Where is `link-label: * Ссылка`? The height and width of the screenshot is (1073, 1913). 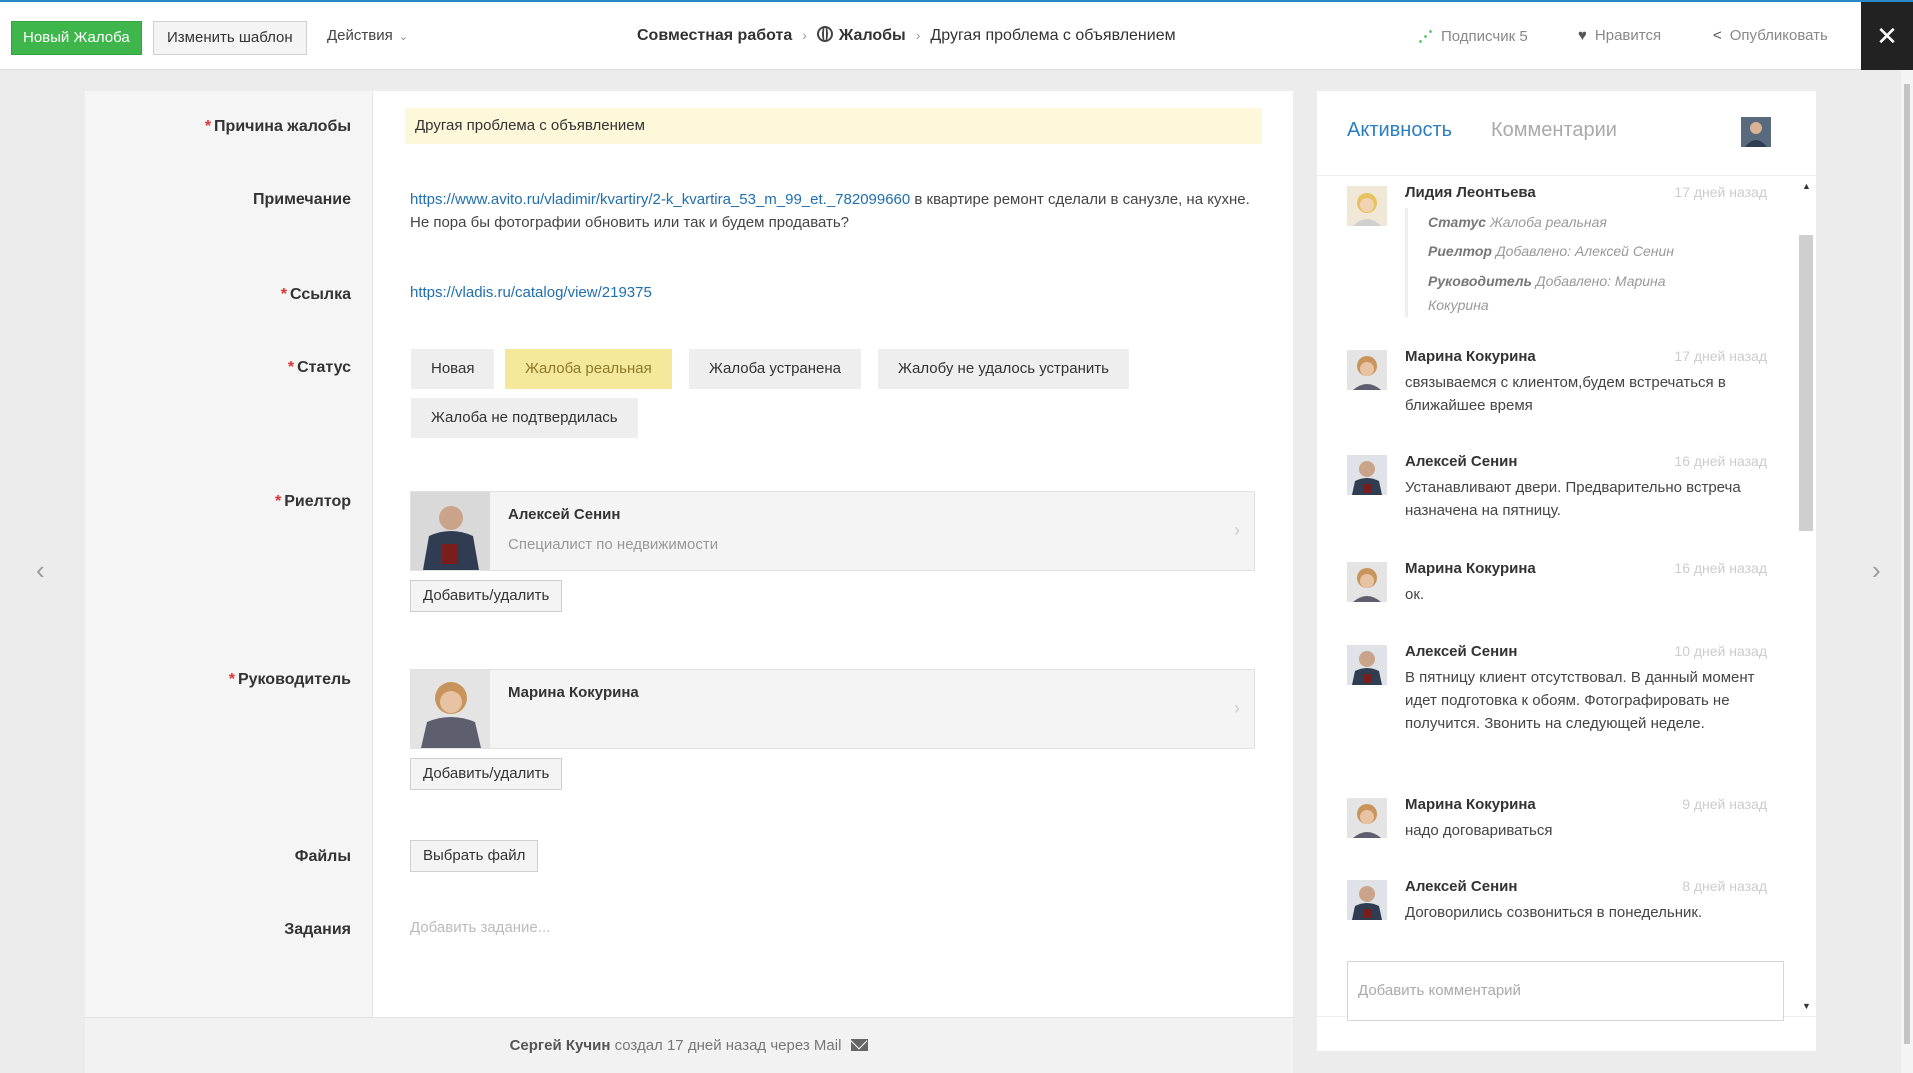 link-label: * Ссылка is located at coordinates (315, 294).